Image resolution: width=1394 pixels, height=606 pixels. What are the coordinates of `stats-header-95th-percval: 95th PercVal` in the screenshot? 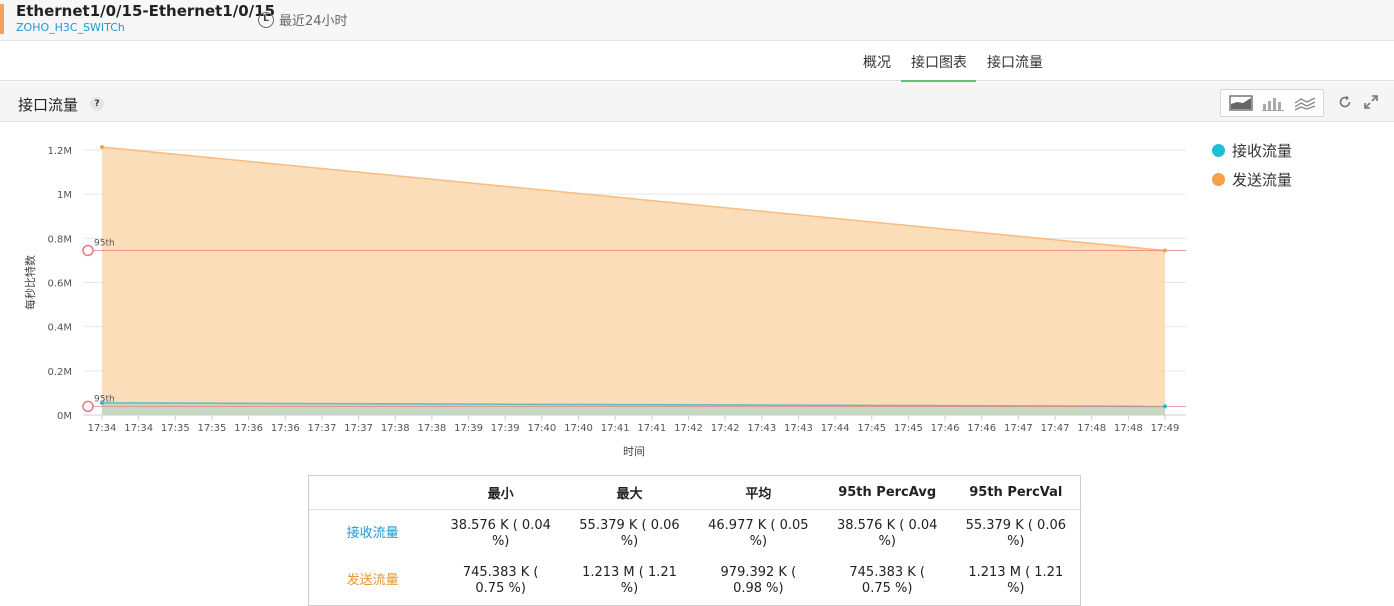 It's located at (1016, 492).